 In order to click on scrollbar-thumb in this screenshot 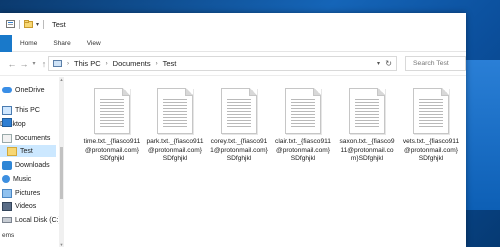, I will do `click(61, 173)`.